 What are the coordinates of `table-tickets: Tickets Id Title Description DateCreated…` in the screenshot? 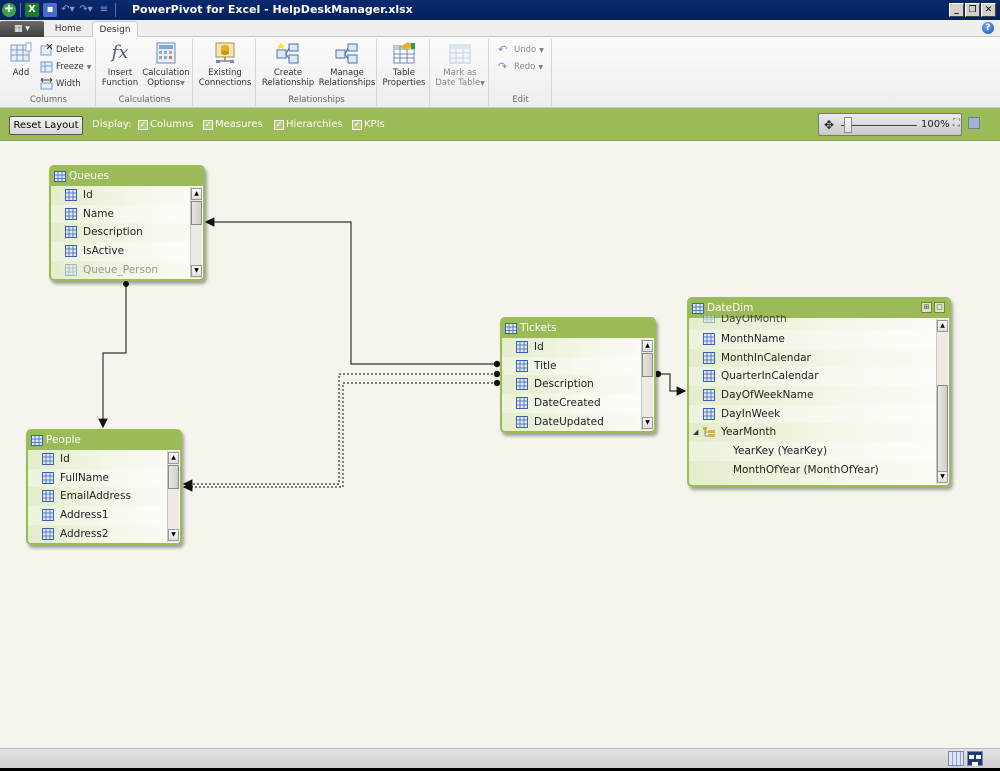 It's located at (578, 375).